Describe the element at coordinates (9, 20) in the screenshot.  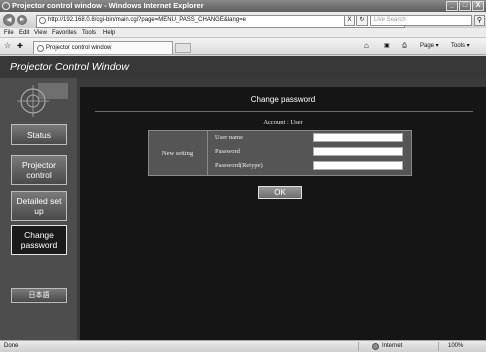
I see `back-button: ◄` at that location.